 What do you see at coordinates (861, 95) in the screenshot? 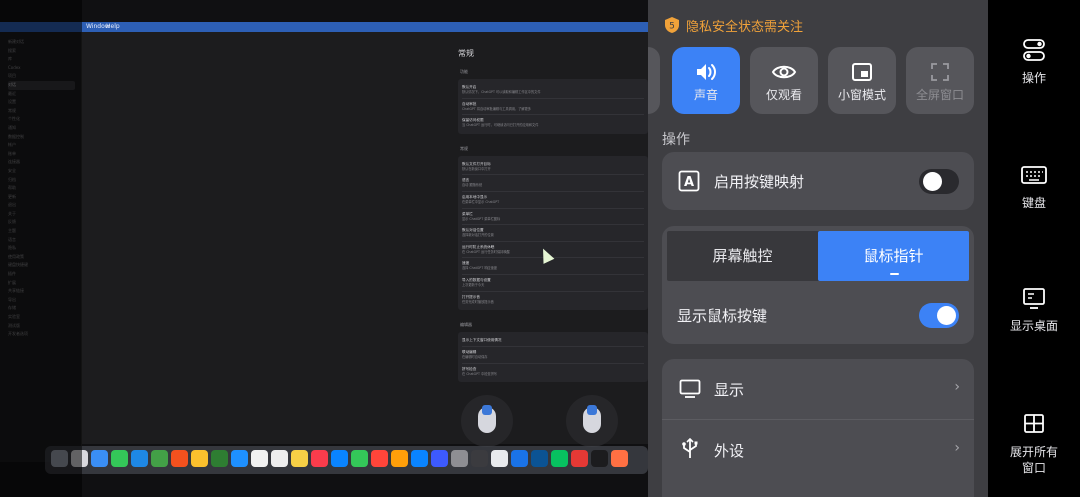
I see `pip-mode-button-label: 小窗模式` at bounding box center [861, 95].